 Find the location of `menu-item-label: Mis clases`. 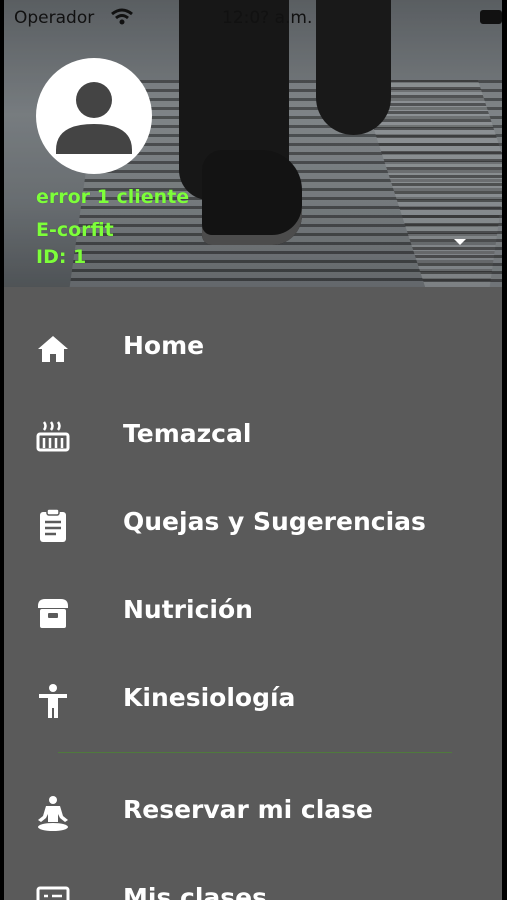

menu-item-label: Mis clases is located at coordinates (195, 891).